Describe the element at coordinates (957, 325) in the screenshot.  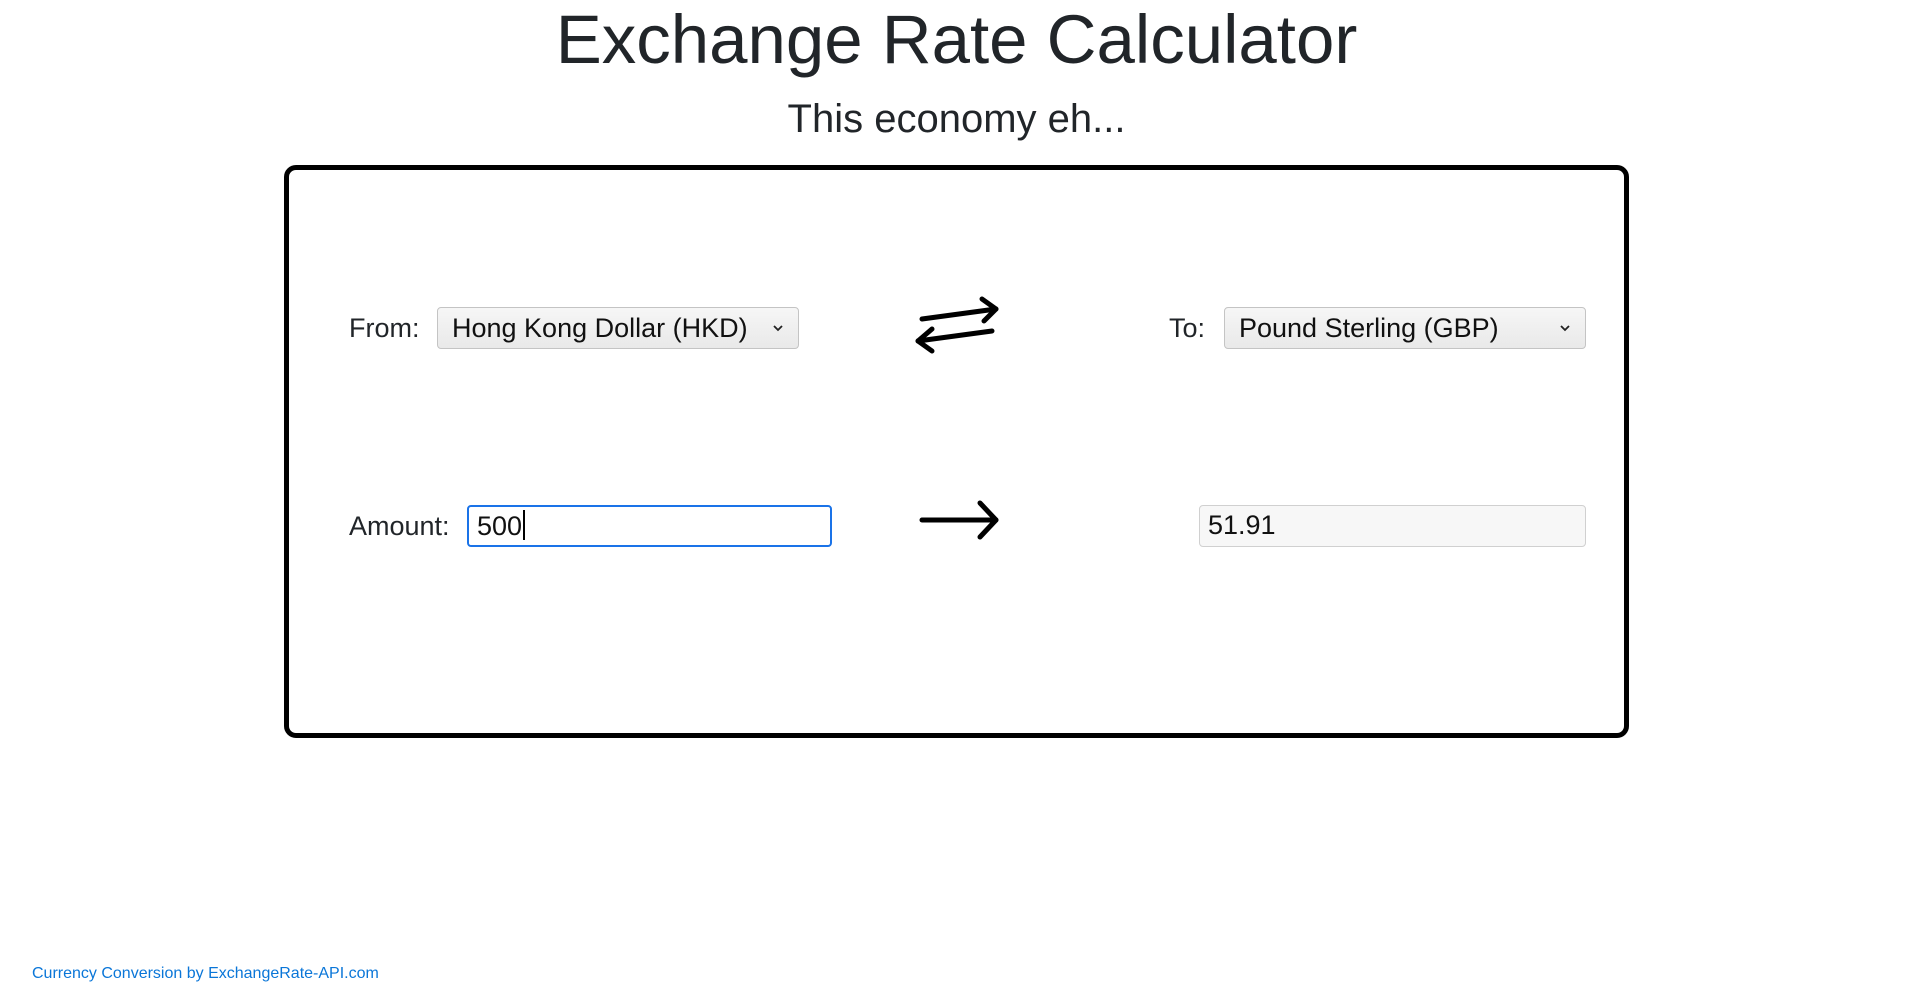
I see `swap-arrows-icon` at that location.